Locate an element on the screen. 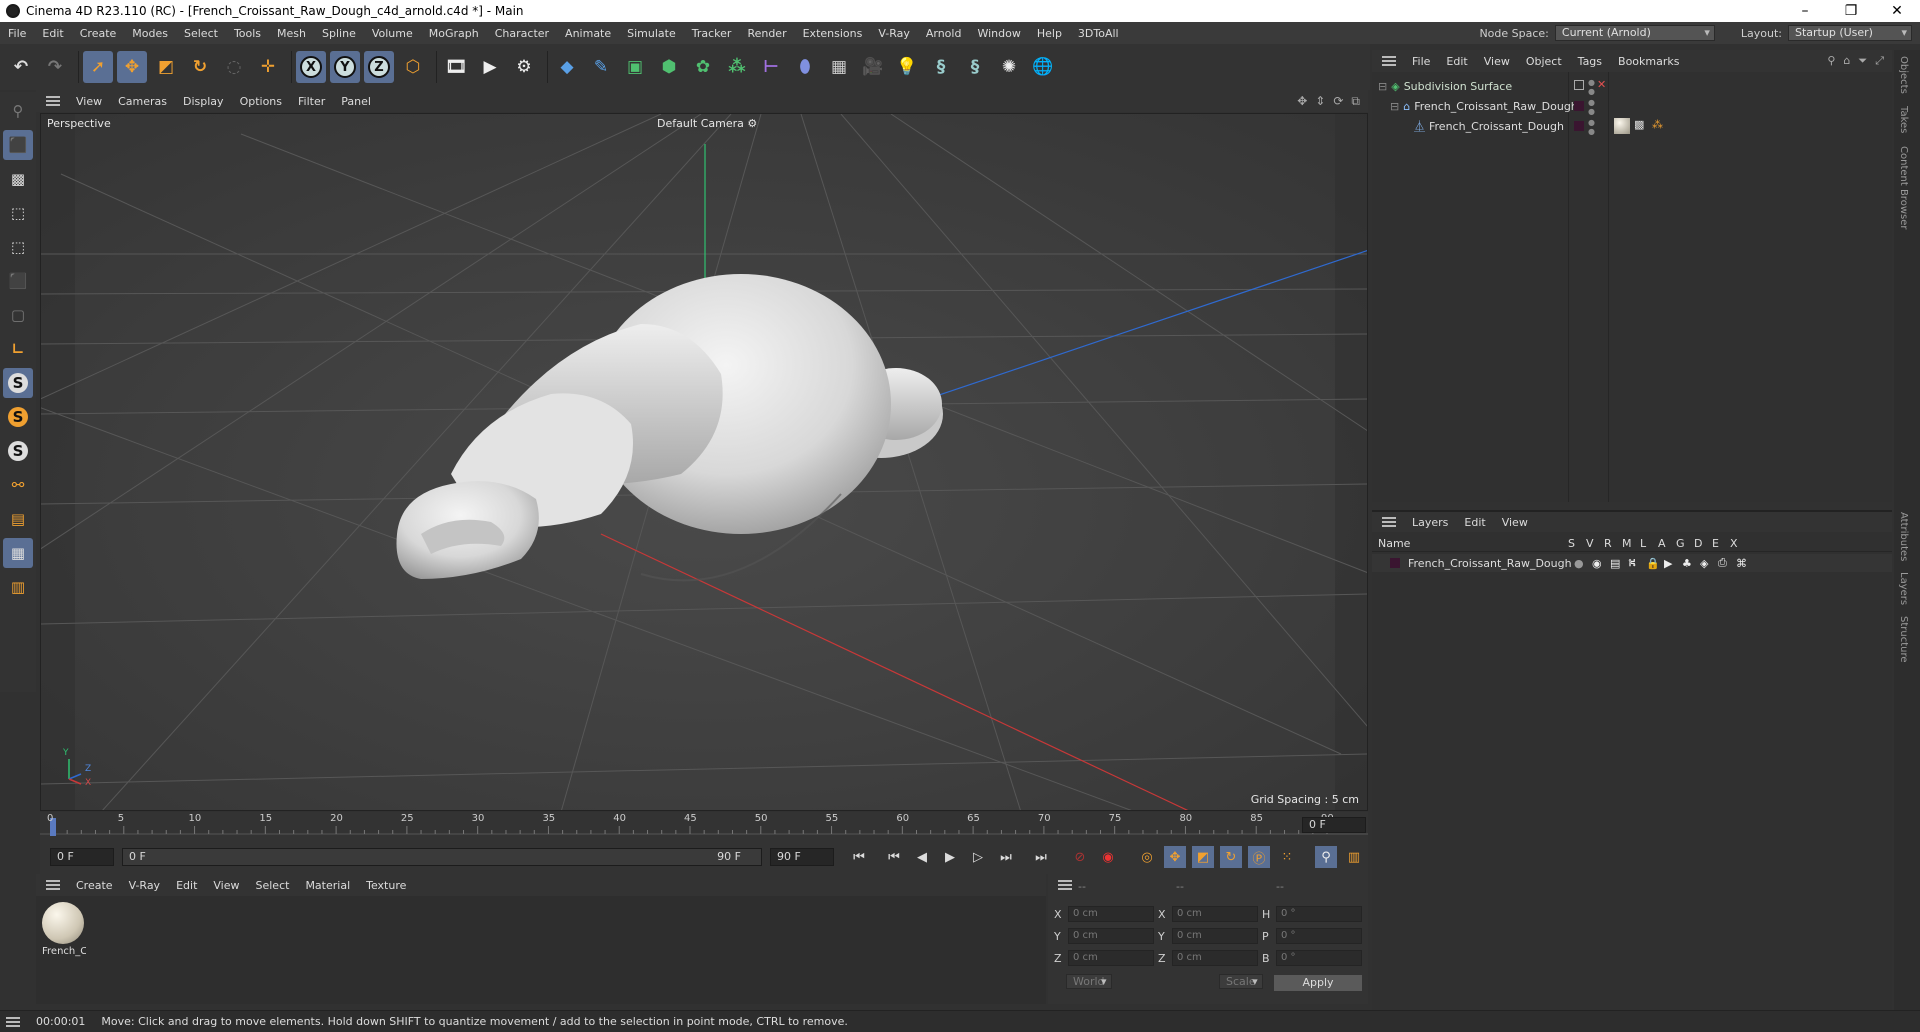 Image resolution: width=1920 pixels, height=1032 pixels. cube-button: ◆ is located at coordinates (567, 67).